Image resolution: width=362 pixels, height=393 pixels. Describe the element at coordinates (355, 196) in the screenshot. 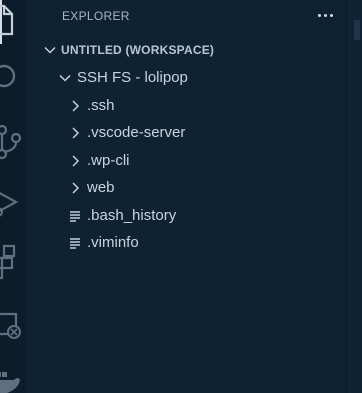

I see `scrollbar` at that location.